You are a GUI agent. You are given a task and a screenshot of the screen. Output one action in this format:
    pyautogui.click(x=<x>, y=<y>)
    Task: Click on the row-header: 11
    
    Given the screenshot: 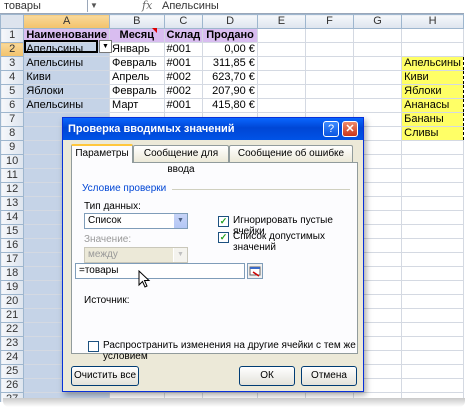 What is the action you would take?
    pyautogui.click(x=12, y=175)
    